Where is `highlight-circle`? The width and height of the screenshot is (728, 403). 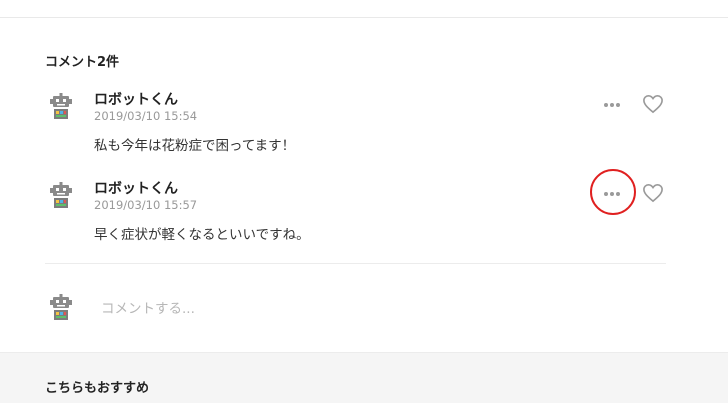 highlight-circle is located at coordinates (613, 192).